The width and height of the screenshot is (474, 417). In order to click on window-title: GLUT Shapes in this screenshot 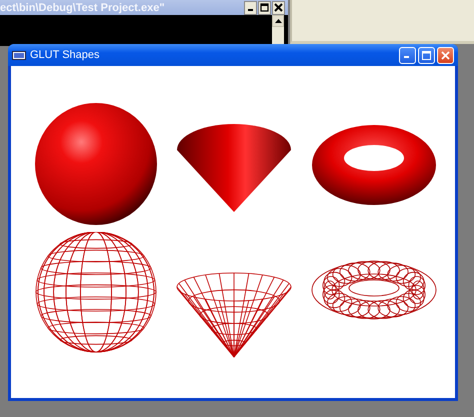, I will do `click(65, 55)`.